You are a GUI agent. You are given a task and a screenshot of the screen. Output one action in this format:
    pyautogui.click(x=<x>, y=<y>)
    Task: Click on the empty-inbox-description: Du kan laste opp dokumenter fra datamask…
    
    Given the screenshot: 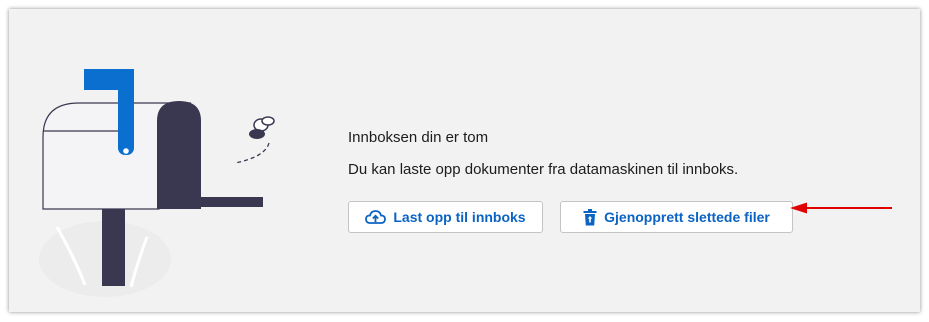 What is the action you would take?
    pyautogui.click(x=543, y=169)
    